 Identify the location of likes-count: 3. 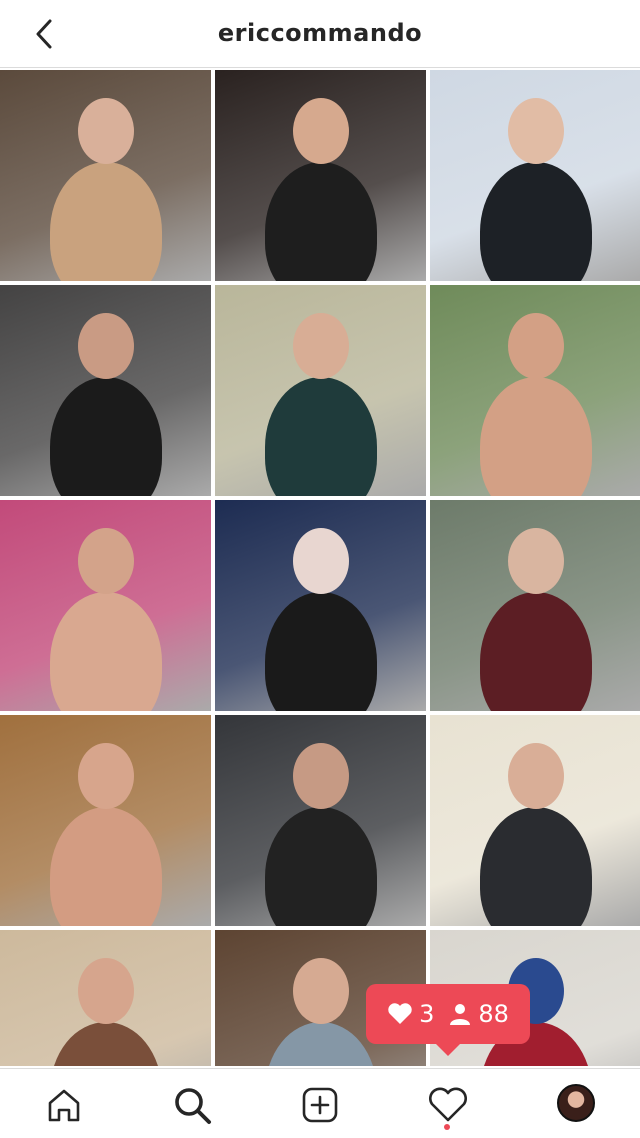
(427, 1014).